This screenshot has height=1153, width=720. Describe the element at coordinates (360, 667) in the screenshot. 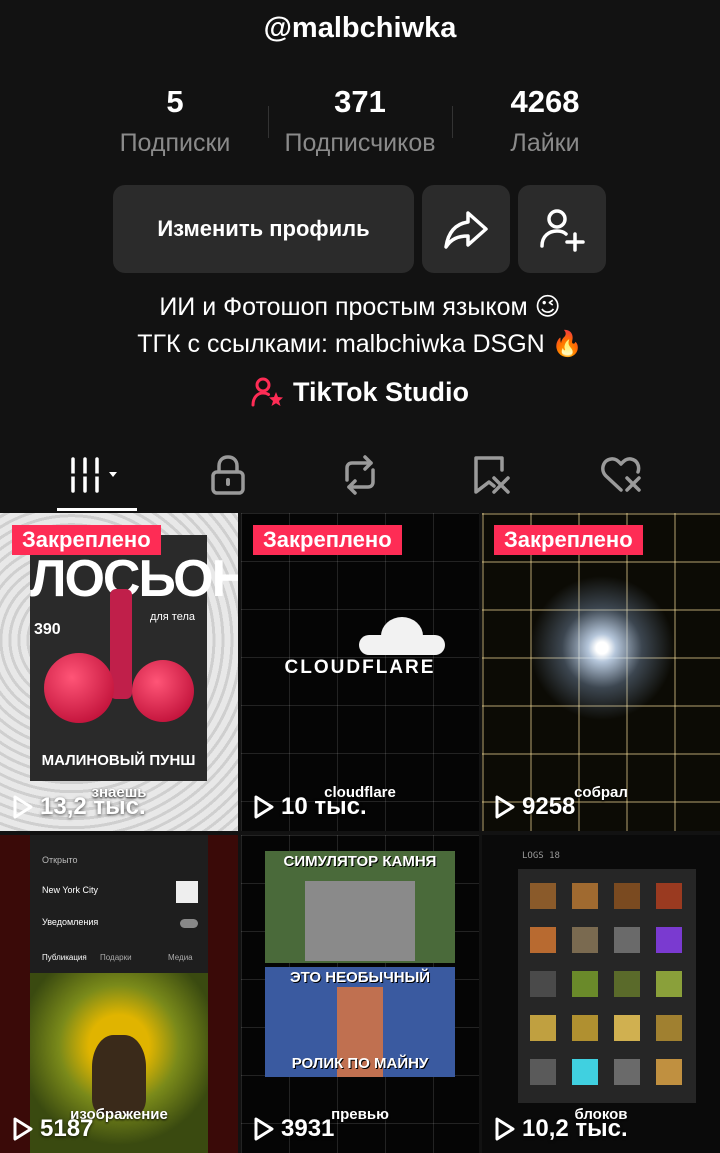

I see `cloudflare-logo-text: CLOUDFLARE` at that location.